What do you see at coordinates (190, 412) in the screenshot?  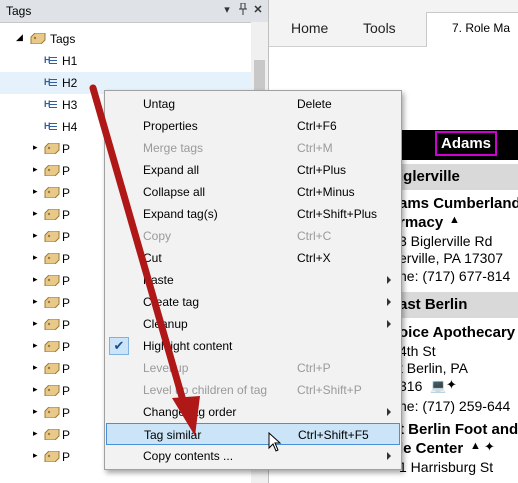 I see `menu-item-label: Change tag order` at bounding box center [190, 412].